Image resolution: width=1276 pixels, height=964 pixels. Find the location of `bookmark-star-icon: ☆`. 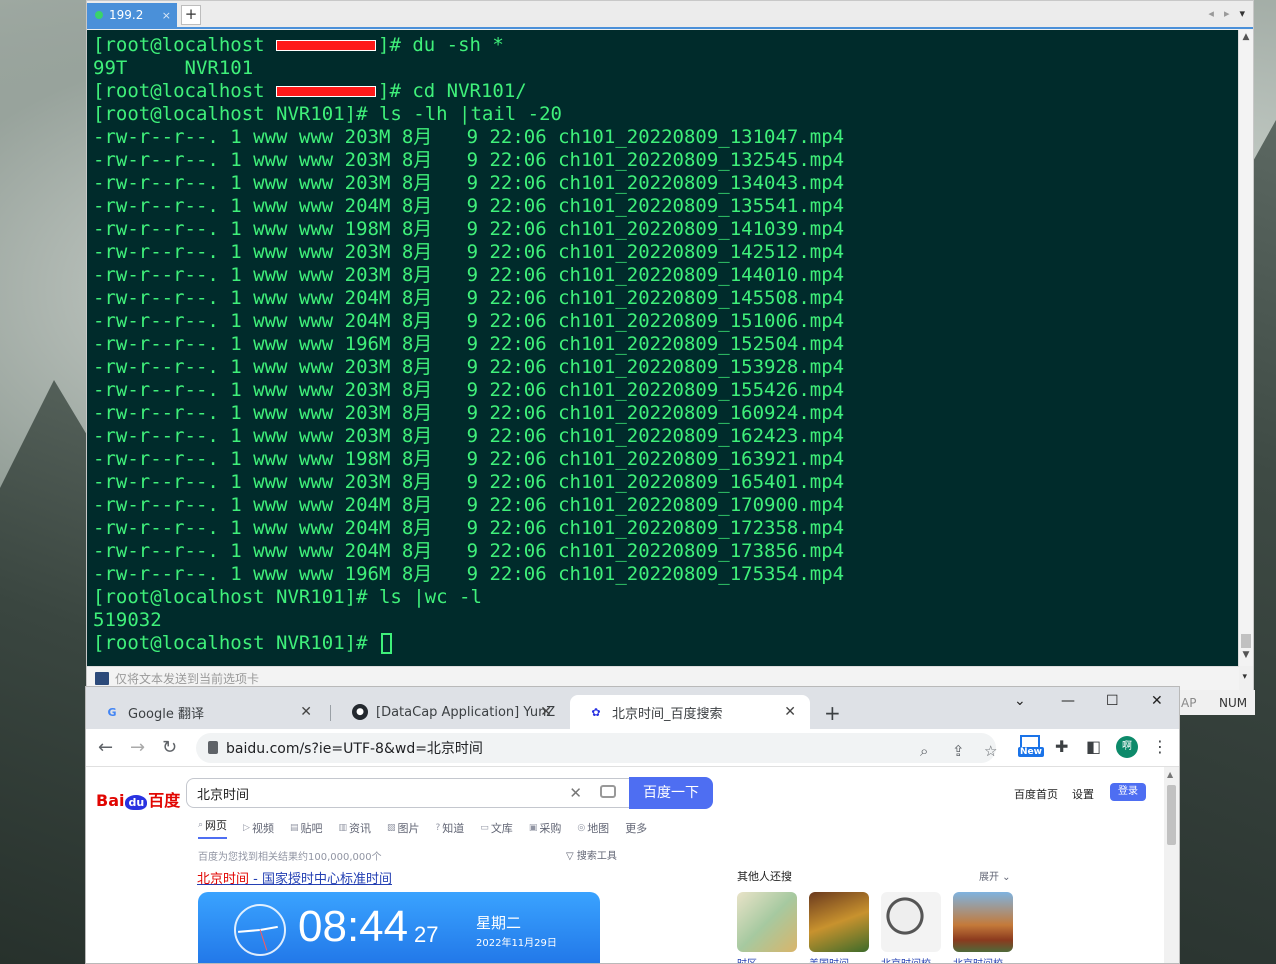

bookmark-star-icon: ☆ is located at coordinates (990, 751).